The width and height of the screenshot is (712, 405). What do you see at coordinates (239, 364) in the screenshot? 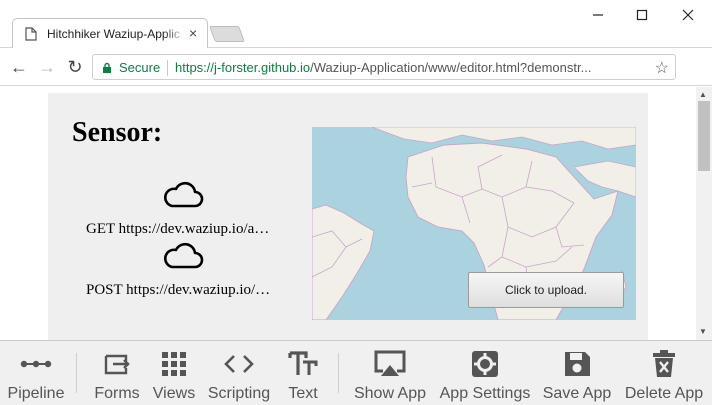
I see `scripting-icon` at bounding box center [239, 364].